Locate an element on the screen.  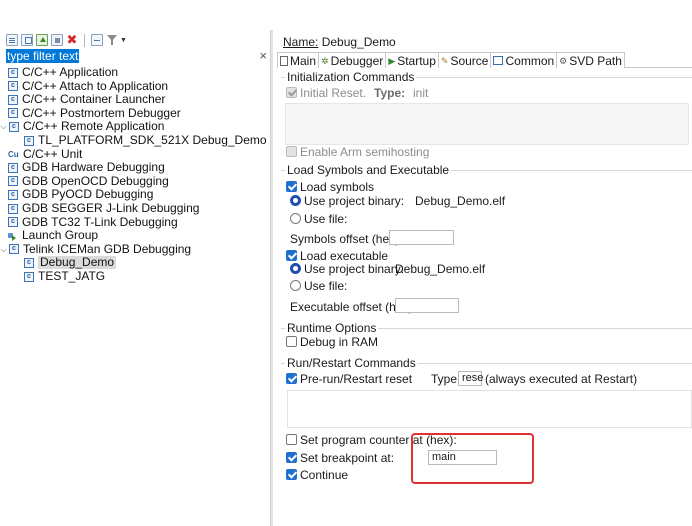
tree-item-gdb-pyocd: GDB PyOCD Debugging is located at coordinates (80, 194).